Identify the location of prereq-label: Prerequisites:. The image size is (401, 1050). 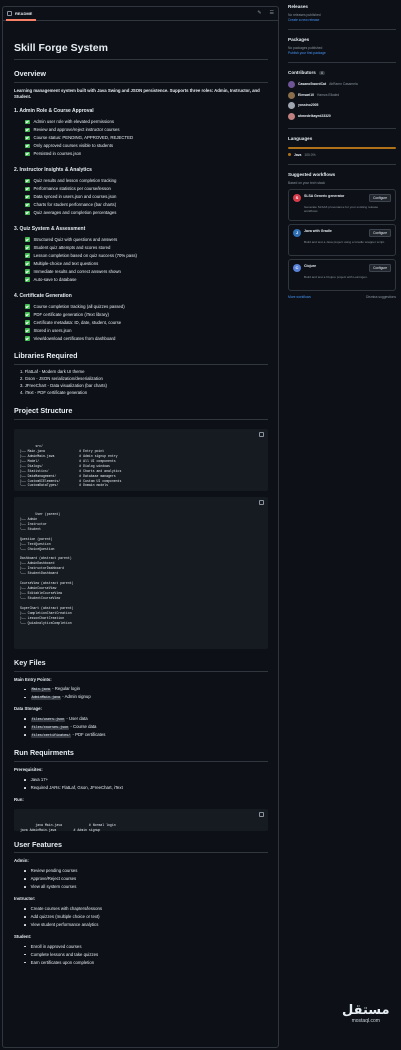
(28, 769).